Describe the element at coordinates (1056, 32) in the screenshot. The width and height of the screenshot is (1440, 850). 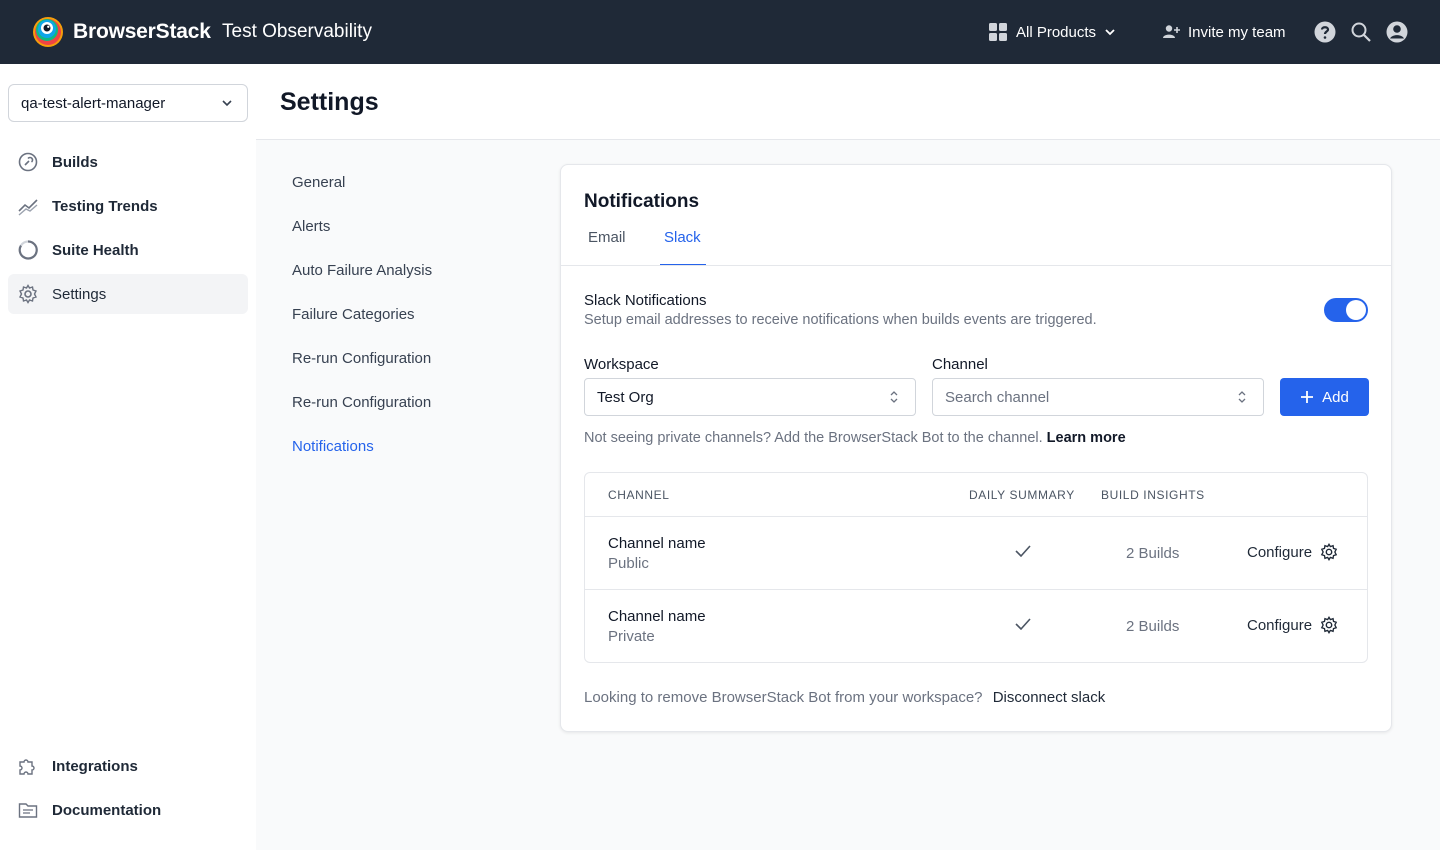
I see `all-products-label: All Products` at that location.